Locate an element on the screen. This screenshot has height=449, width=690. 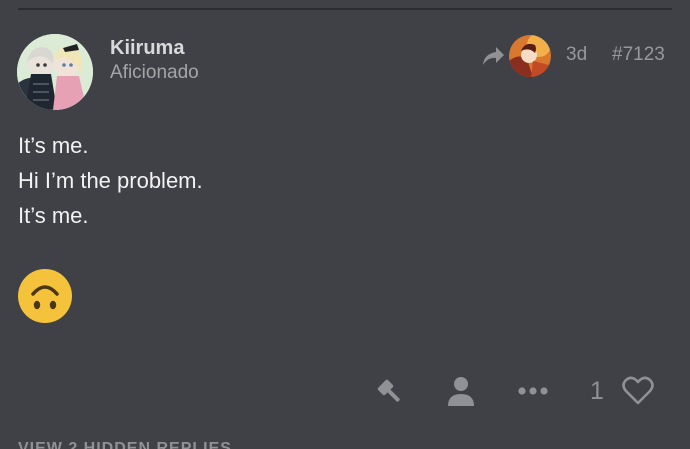
avatar-illustration is located at coordinates (55, 72).